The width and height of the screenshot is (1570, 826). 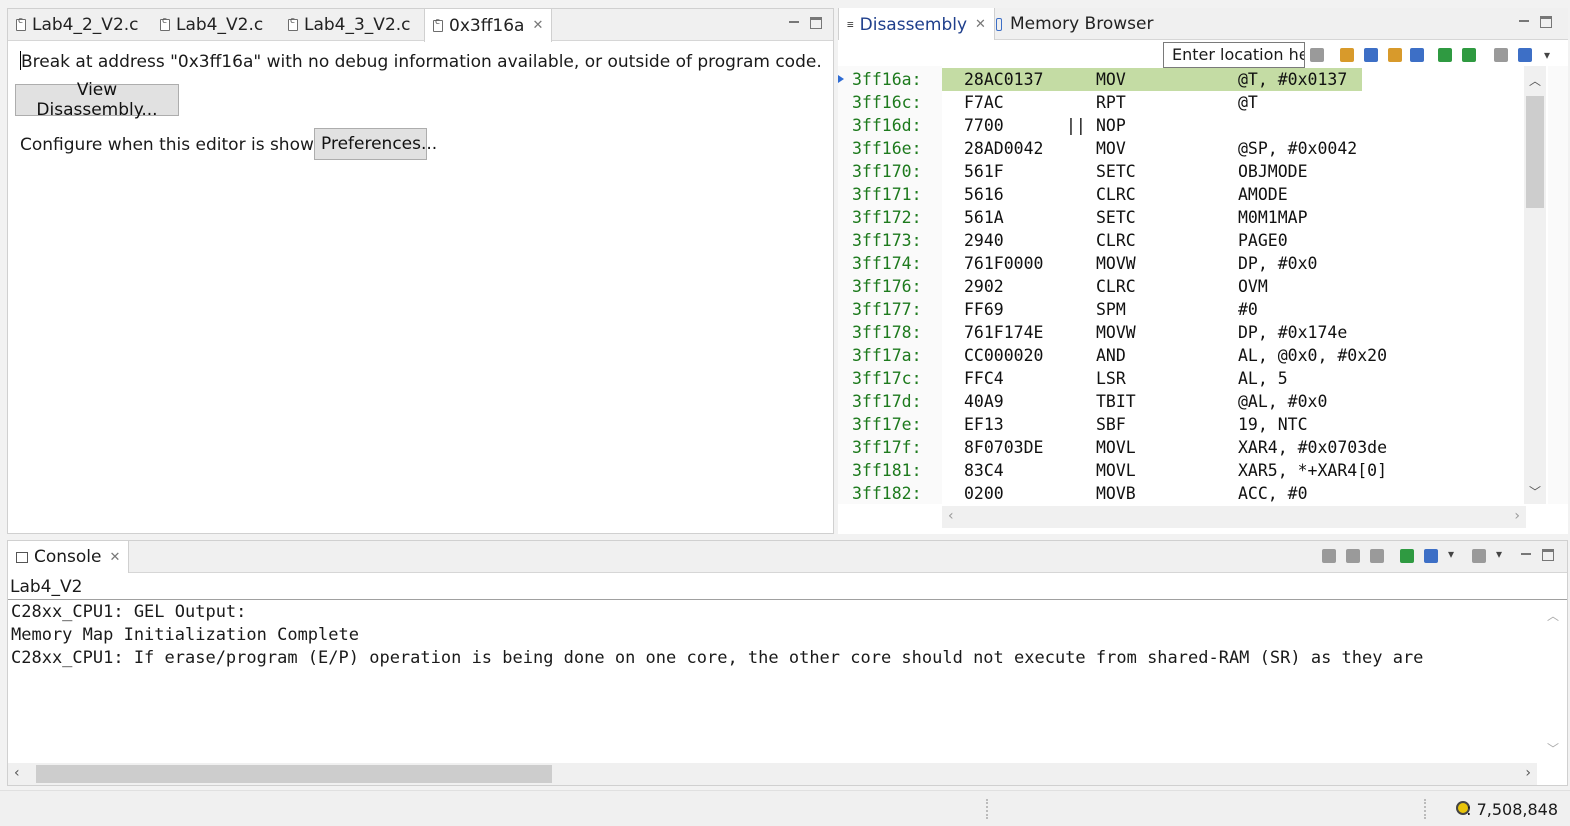 I want to click on line-address: 3ff176:, so click(x=887, y=286).